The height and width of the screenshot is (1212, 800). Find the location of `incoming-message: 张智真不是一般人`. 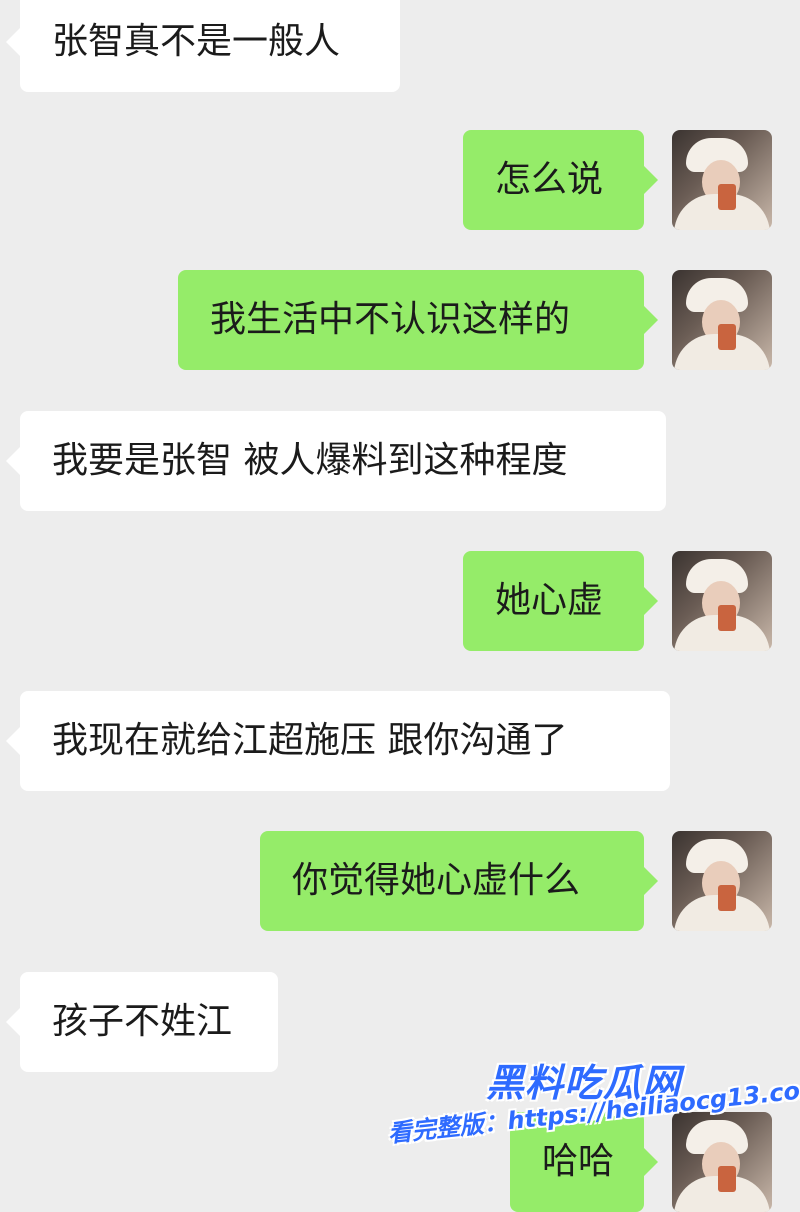

incoming-message: 张智真不是一般人 is located at coordinates (203, 46).